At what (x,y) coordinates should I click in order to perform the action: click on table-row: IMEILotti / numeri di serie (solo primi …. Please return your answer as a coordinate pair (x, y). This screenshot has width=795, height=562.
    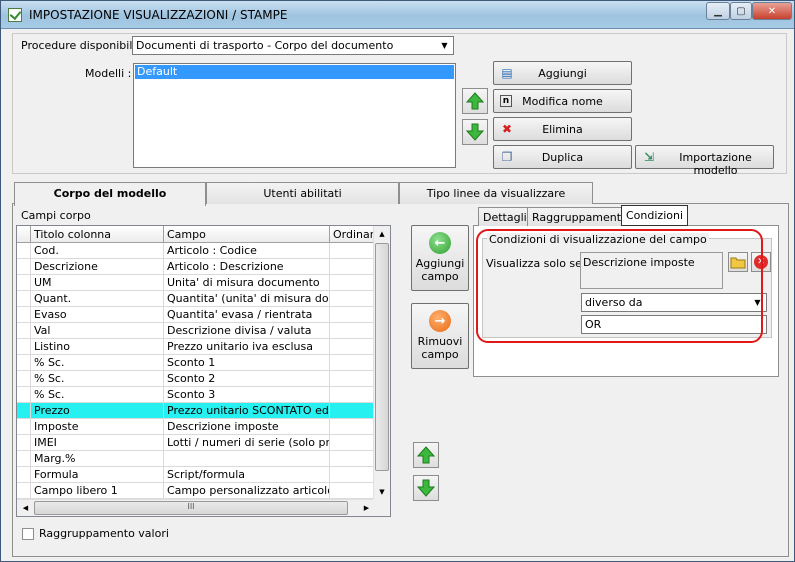
    Looking at the image, I should click on (203, 443).